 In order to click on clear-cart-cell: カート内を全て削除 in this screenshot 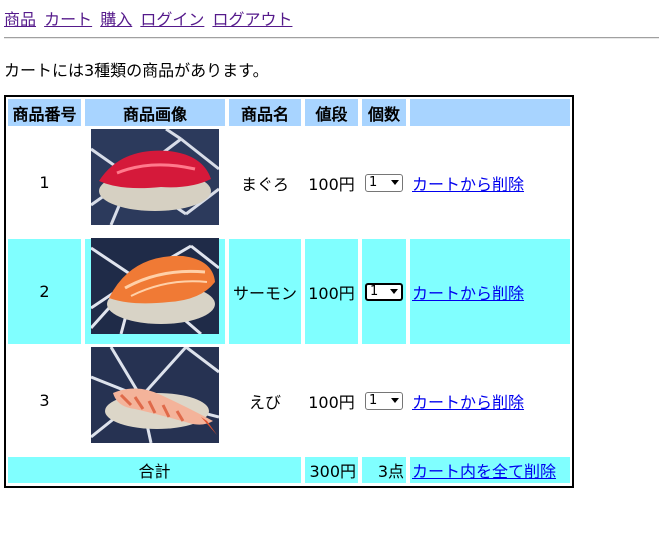, I will do `click(490, 470)`.